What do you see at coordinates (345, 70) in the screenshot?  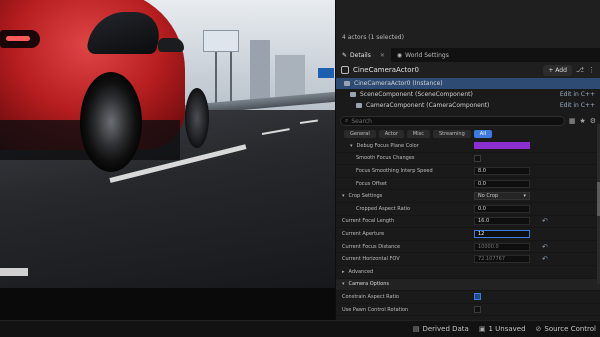 I see `actor-icon` at bounding box center [345, 70].